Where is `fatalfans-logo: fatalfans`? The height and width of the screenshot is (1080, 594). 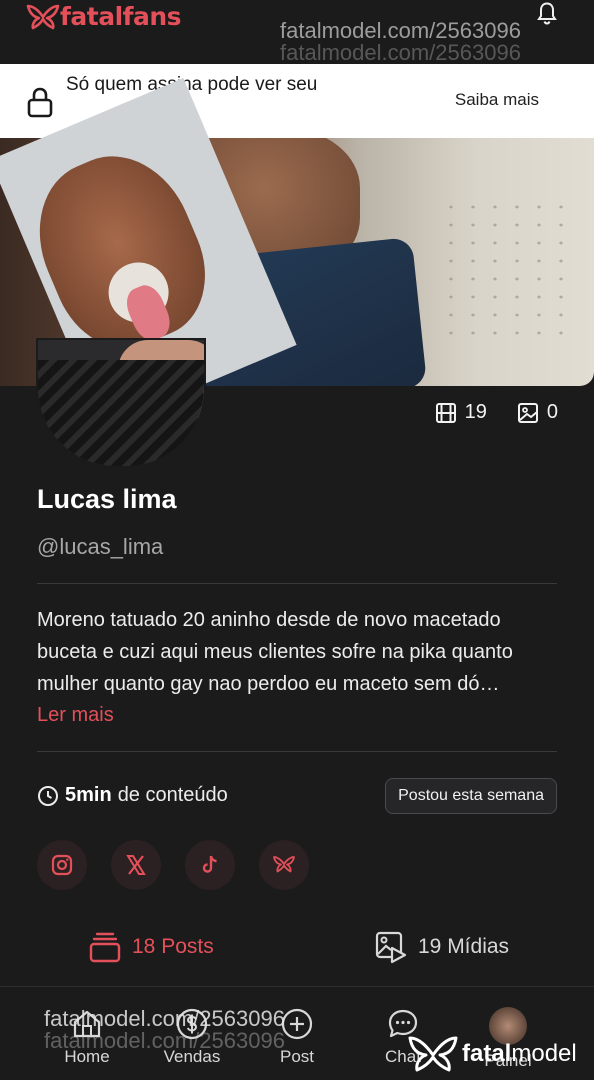 fatalfans-logo: fatalfans is located at coordinates (104, 16).